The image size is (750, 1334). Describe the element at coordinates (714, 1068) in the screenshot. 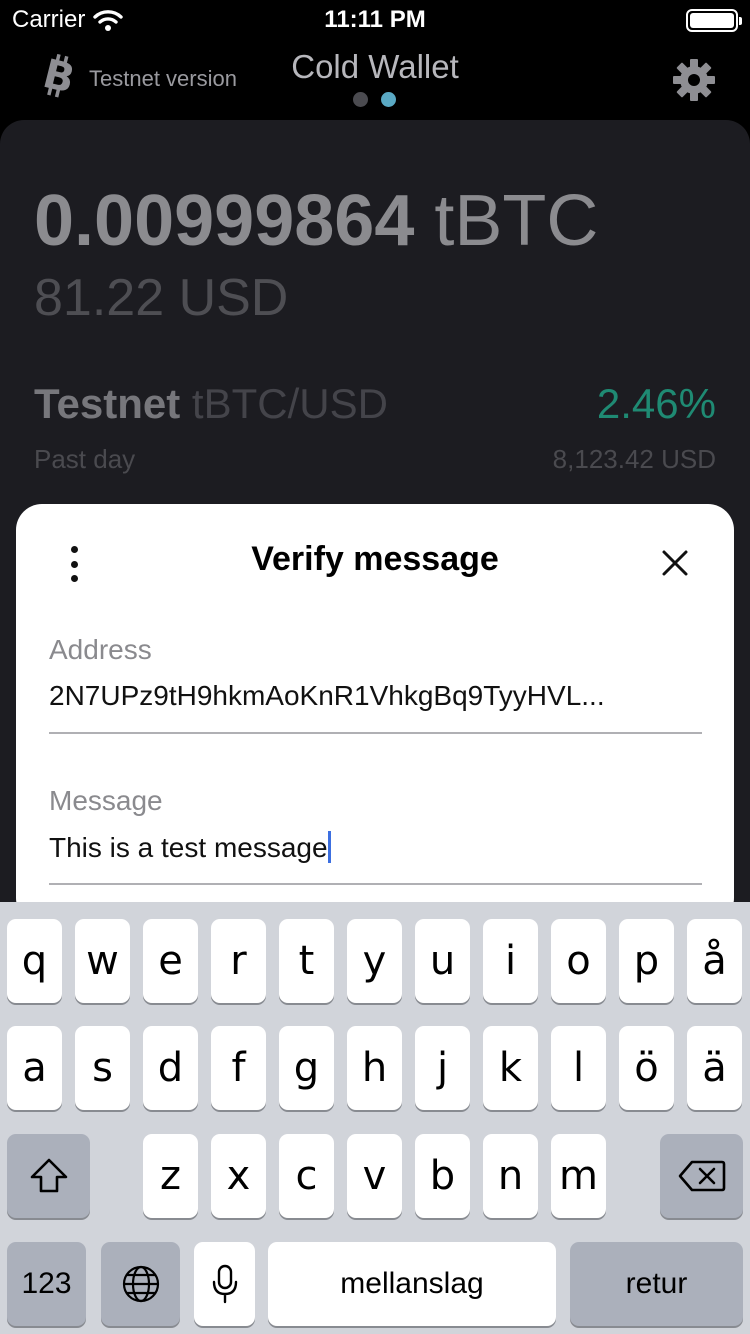

I see `key-a-umlaut: ä` at that location.